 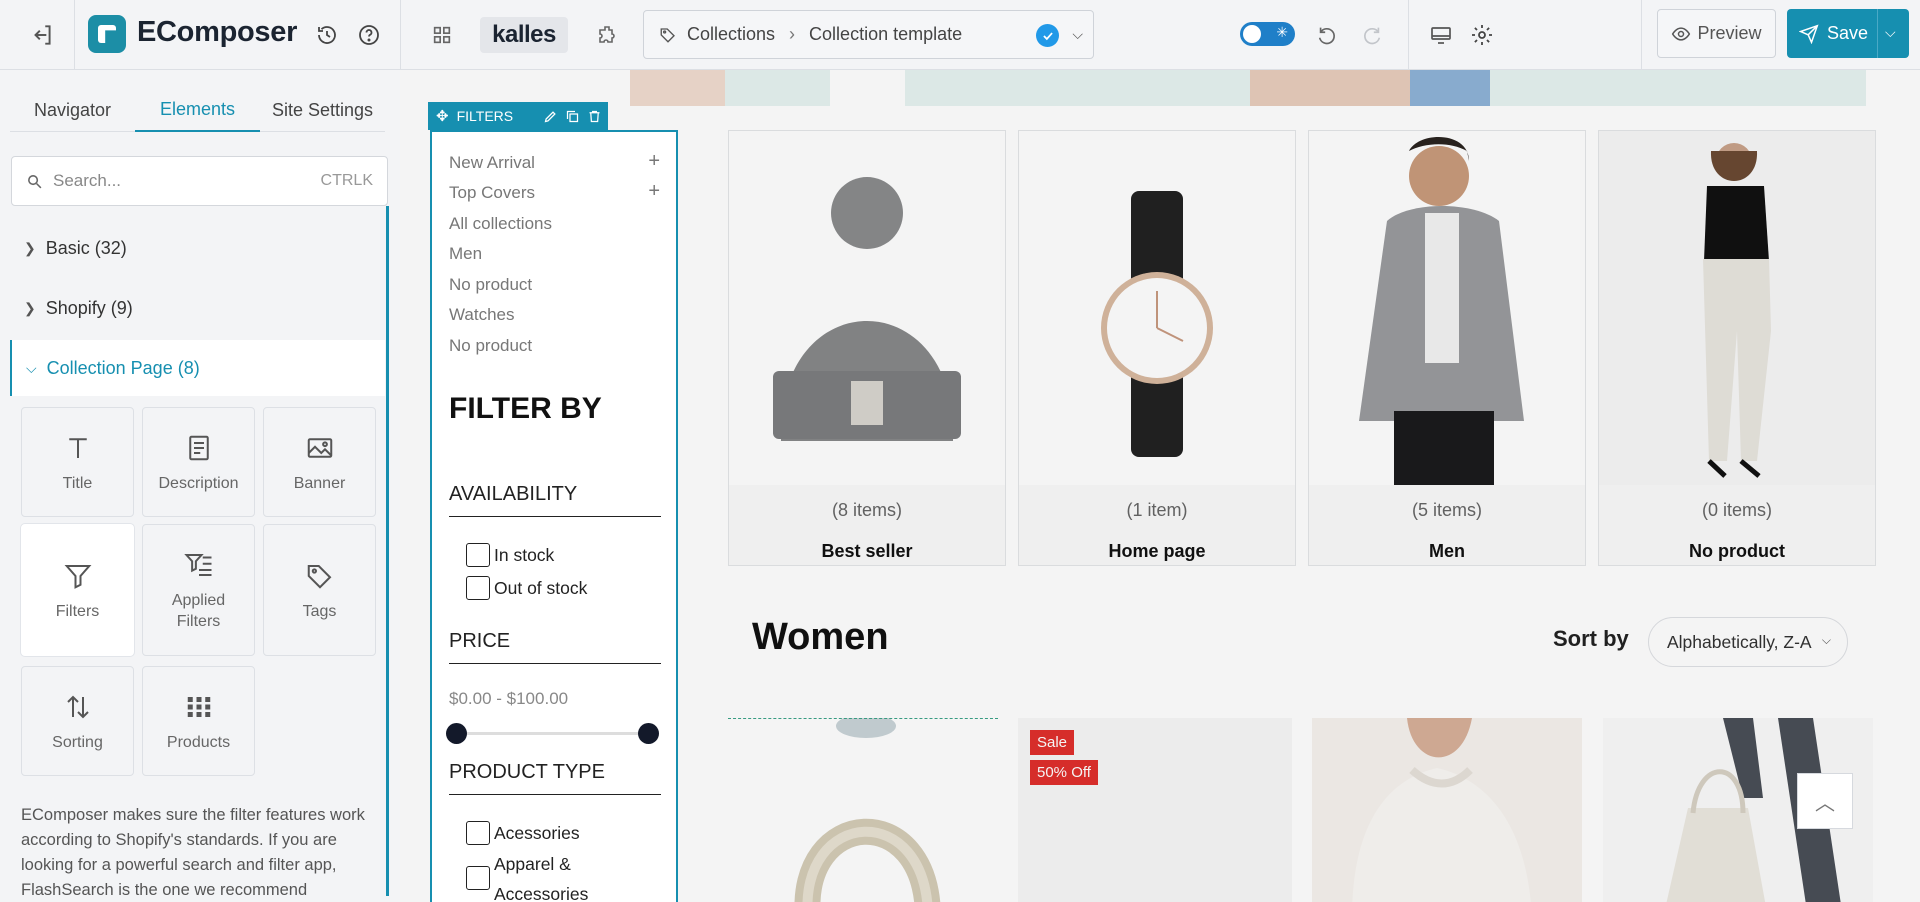 I want to click on search-shortcut: CTRLK, so click(x=346, y=180).